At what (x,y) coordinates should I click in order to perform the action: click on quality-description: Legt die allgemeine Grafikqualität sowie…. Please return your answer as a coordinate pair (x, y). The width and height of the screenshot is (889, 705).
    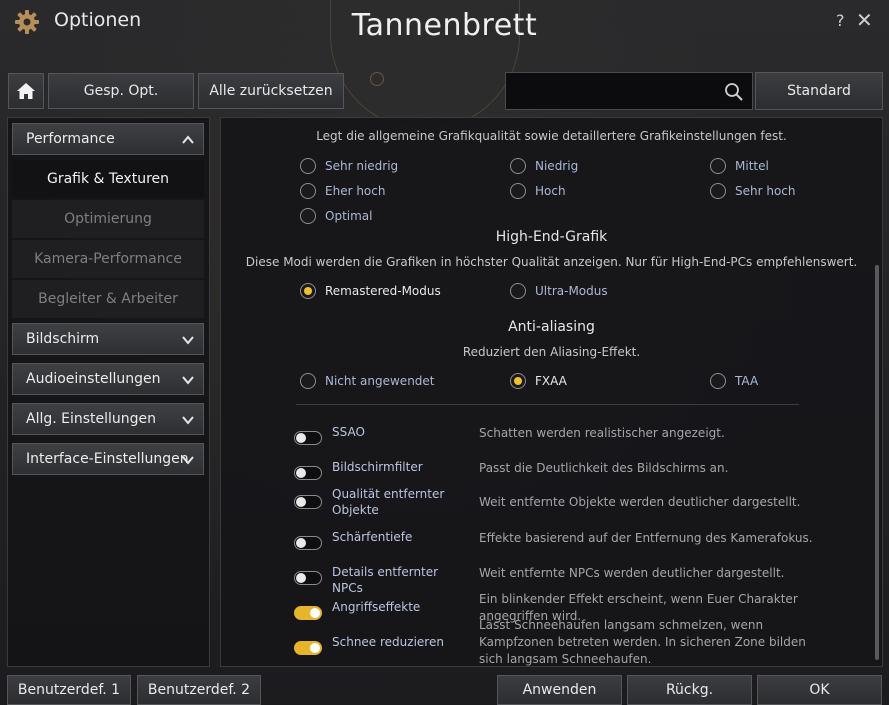
    Looking at the image, I should click on (551, 136).